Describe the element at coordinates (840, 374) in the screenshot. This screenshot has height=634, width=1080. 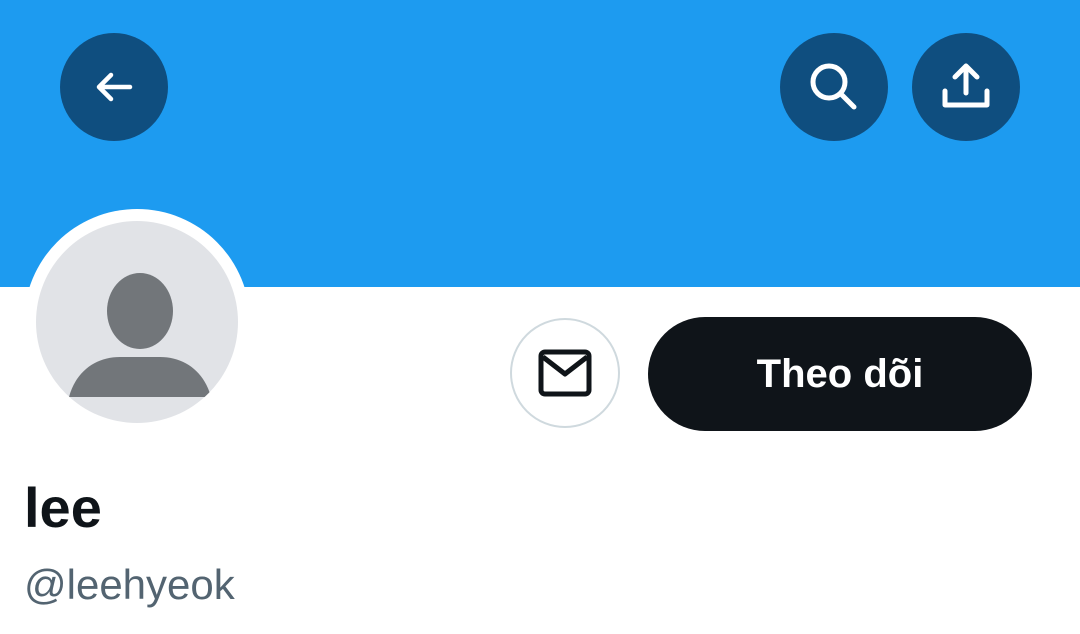
I see `follow-button: Theo dõi` at that location.